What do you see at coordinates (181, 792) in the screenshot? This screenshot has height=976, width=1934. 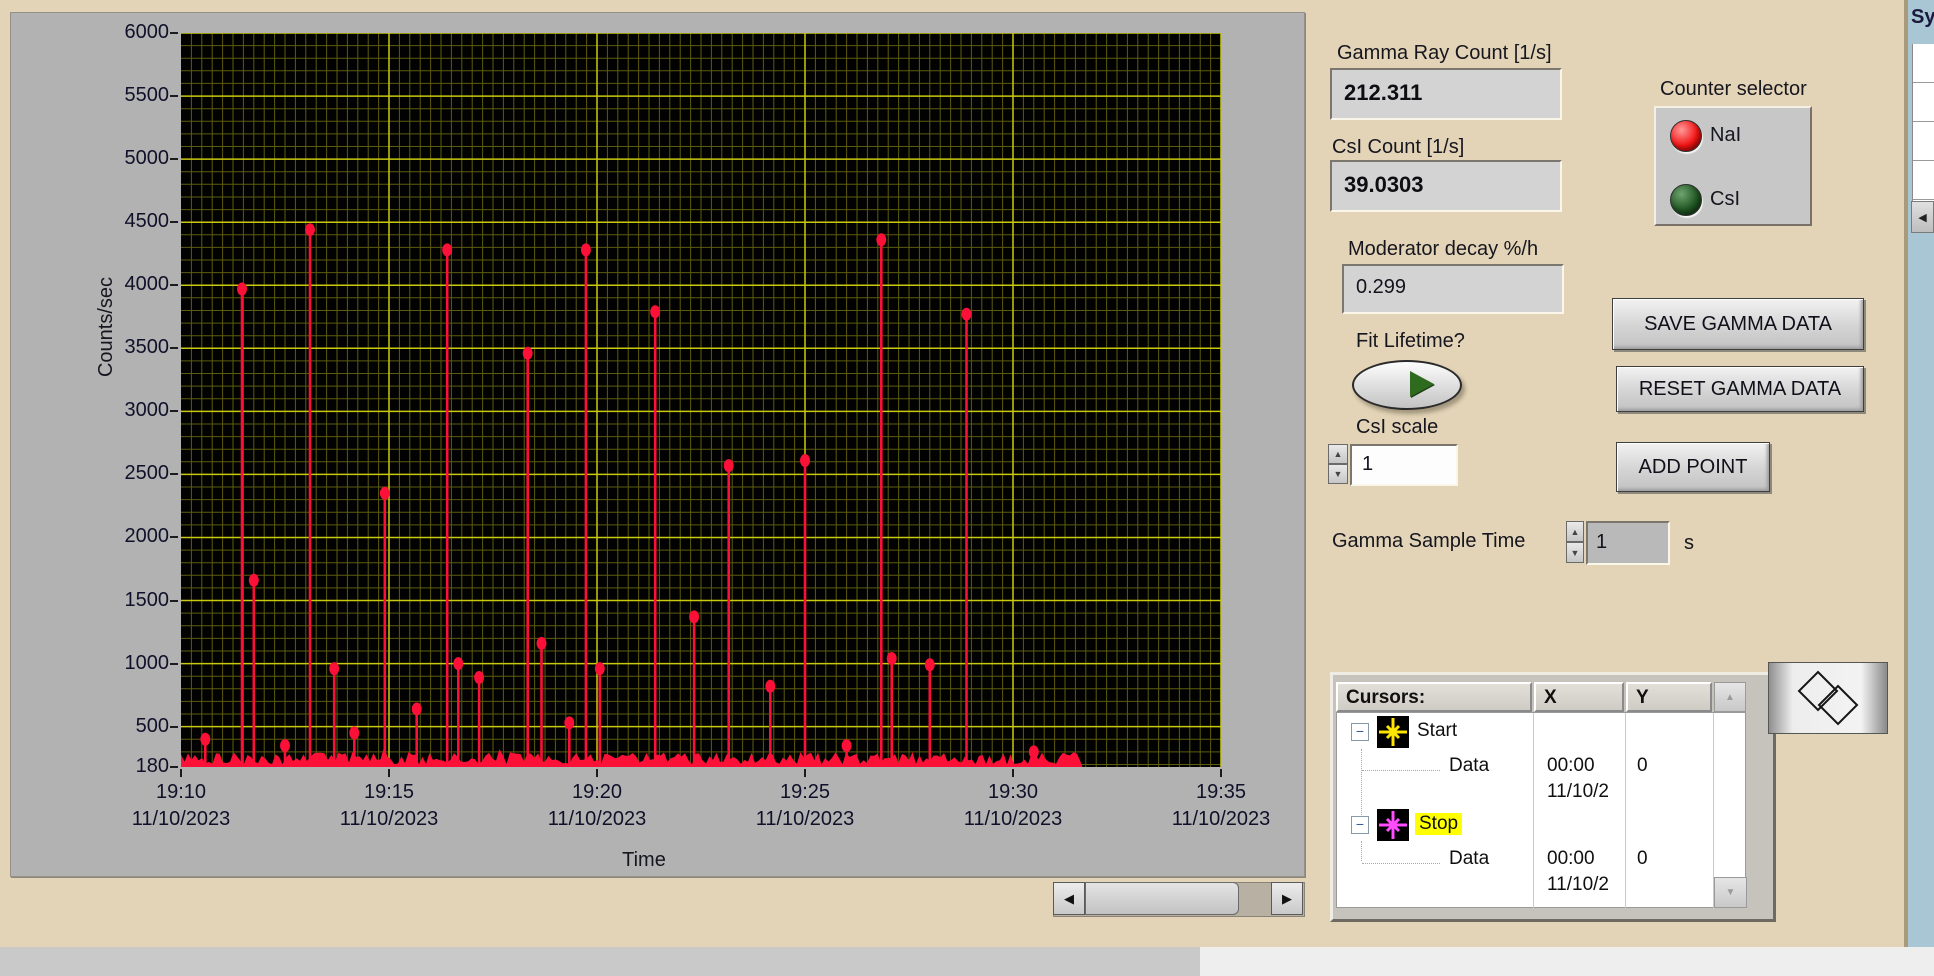 I see `x-axis-tick-label: 19:10` at bounding box center [181, 792].